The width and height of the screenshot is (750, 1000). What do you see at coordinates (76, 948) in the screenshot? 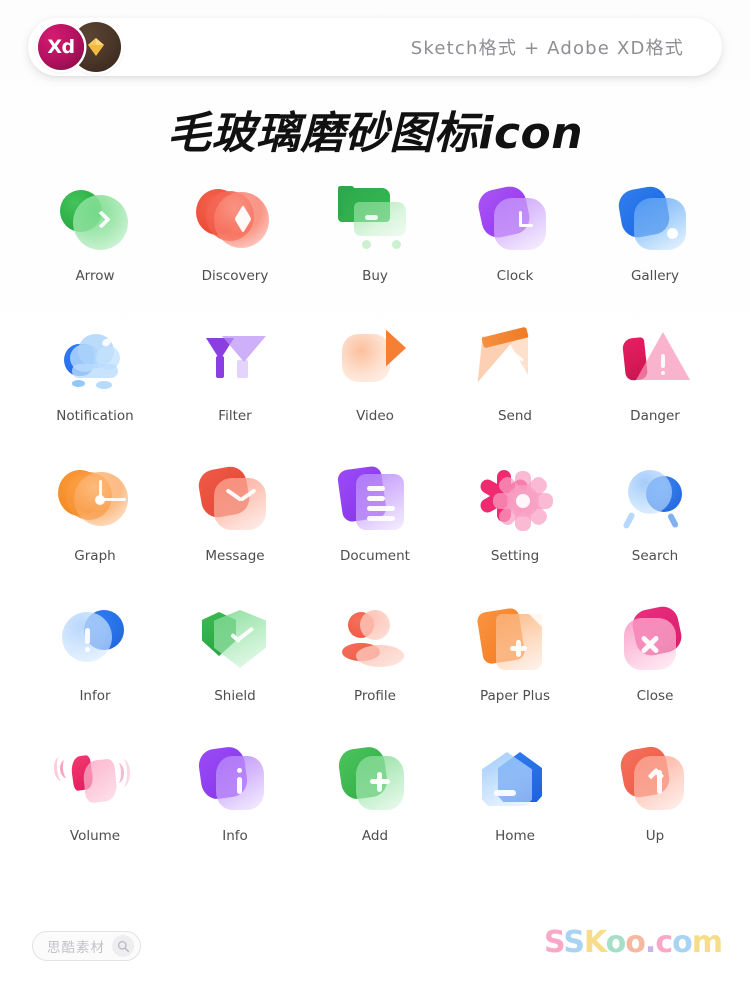
I see `watermark-label: 思酷素材` at bounding box center [76, 948].